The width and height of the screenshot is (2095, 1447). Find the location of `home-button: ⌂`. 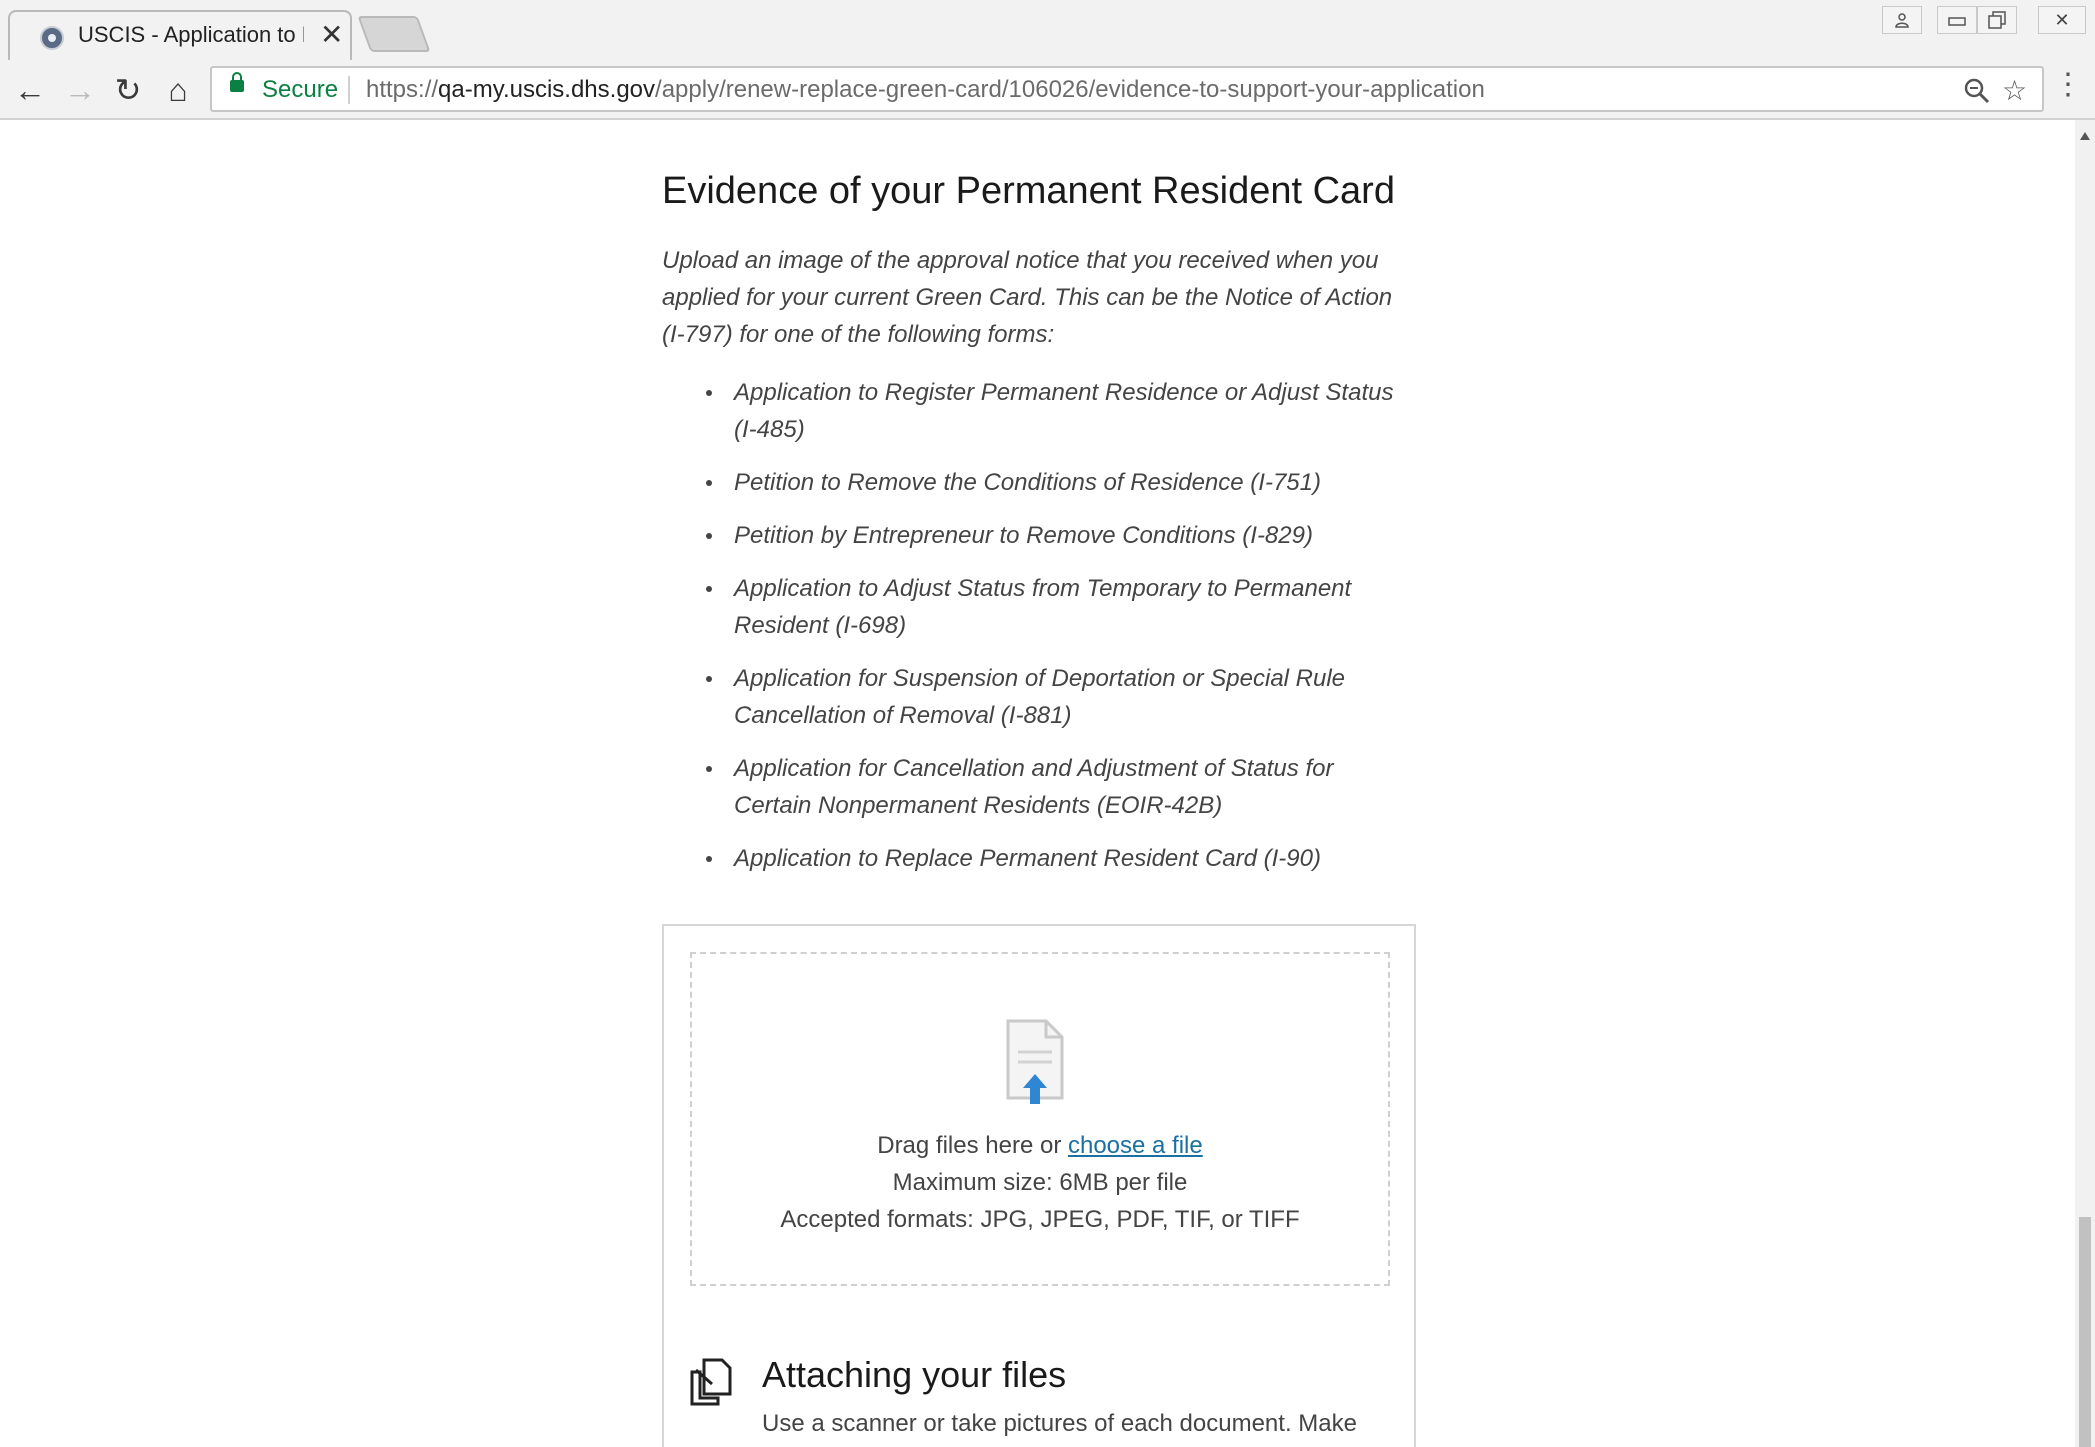

home-button: ⌂ is located at coordinates (178, 90).